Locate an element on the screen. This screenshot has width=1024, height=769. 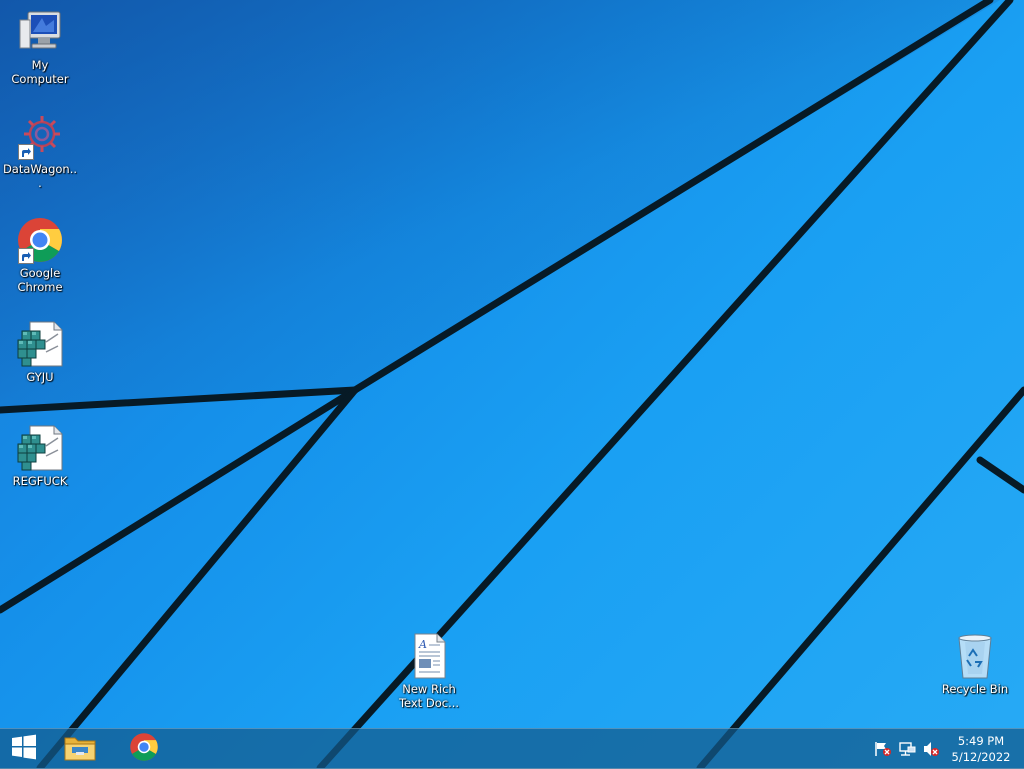
network-icon is located at coordinates (907, 749).